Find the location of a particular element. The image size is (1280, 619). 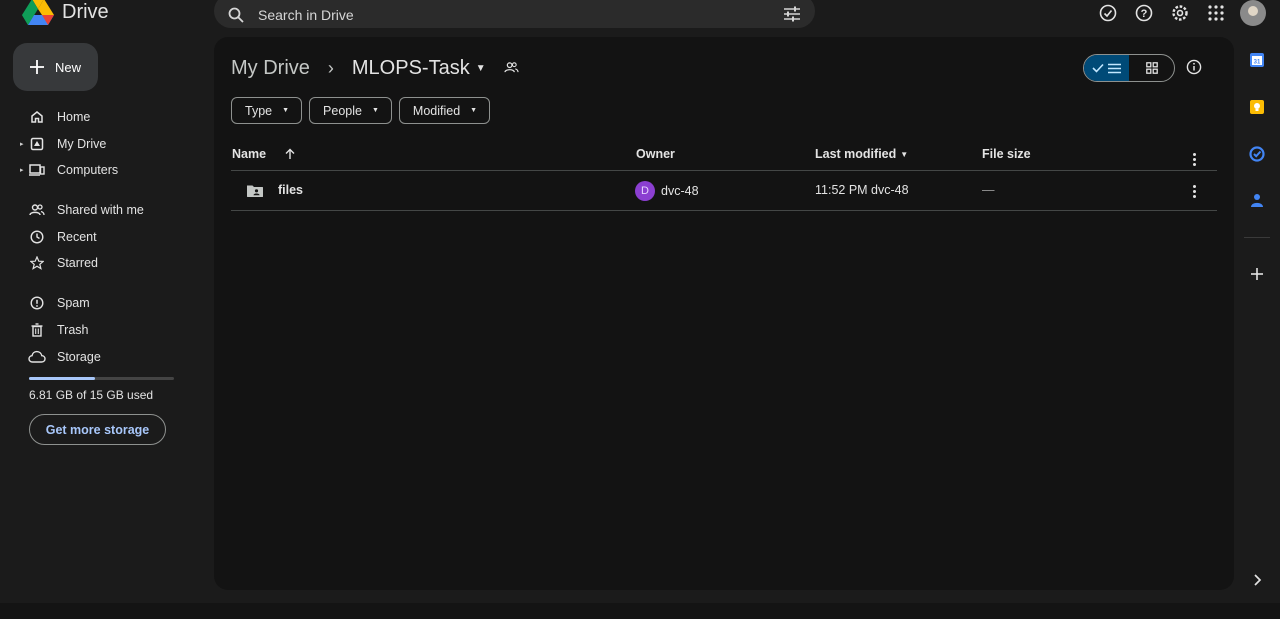

column-file-size-label: File size is located at coordinates (1006, 154).